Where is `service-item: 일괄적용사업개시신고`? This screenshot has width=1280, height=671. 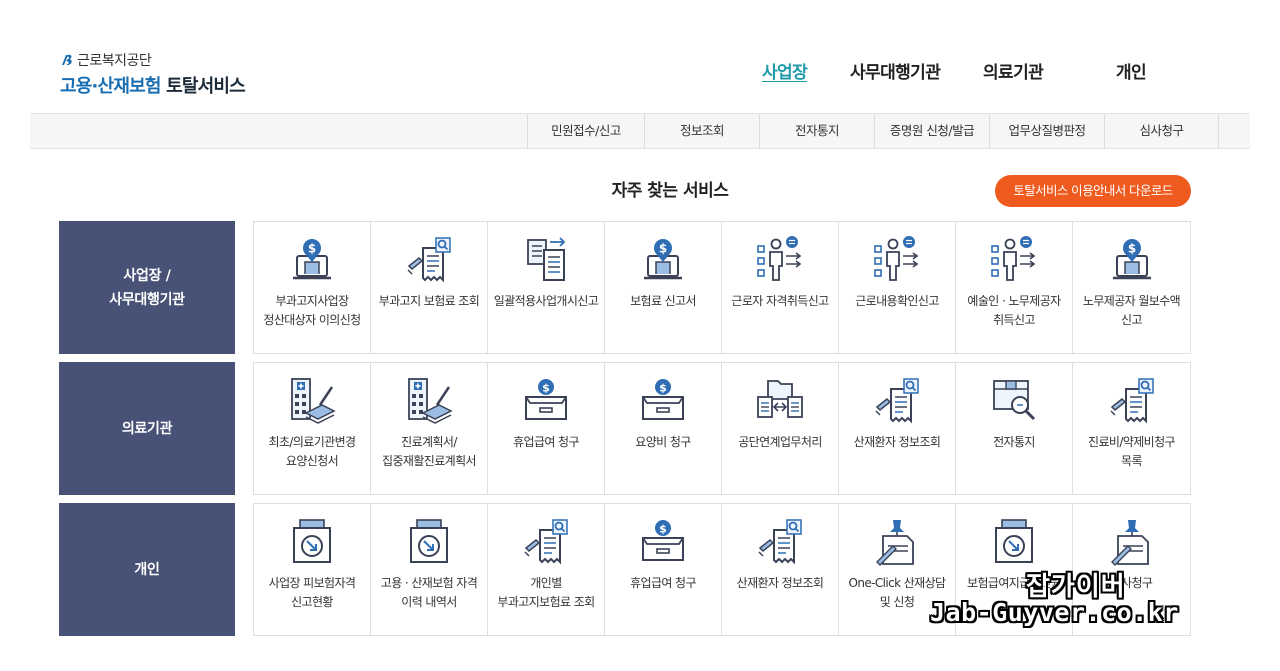
service-item: 일괄적용사업개시신고 is located at coordinates (546, 287).